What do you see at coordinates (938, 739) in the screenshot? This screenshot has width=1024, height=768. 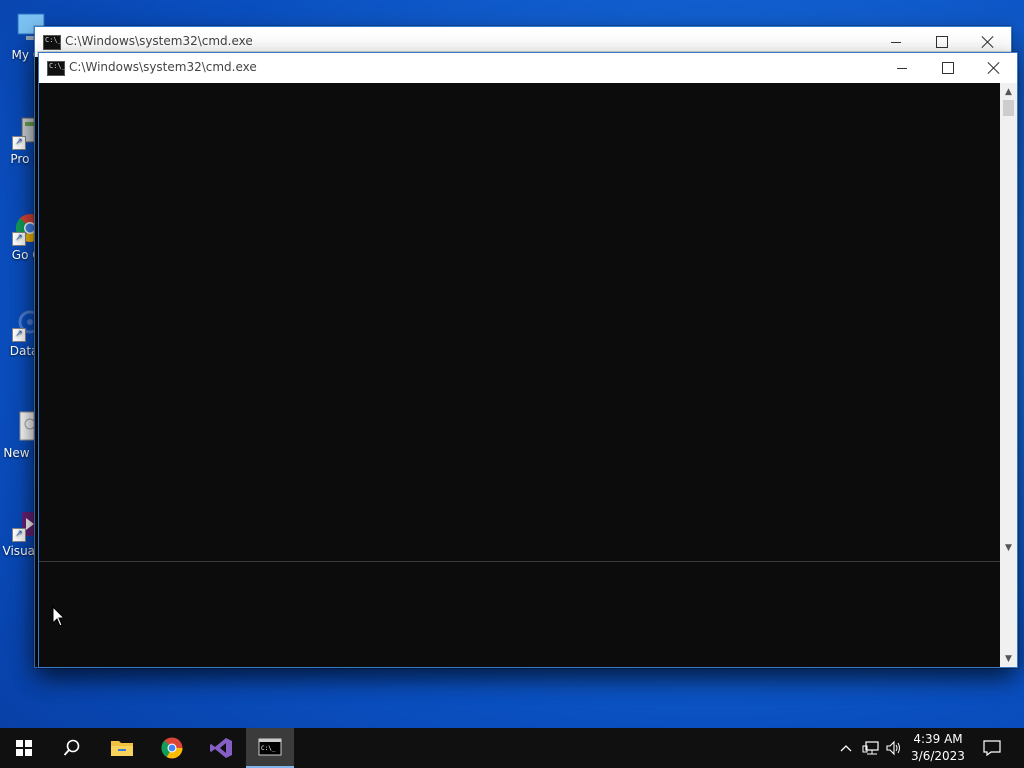 I see `clock-time: 4:39 AM` at bounding box center [938, 739].